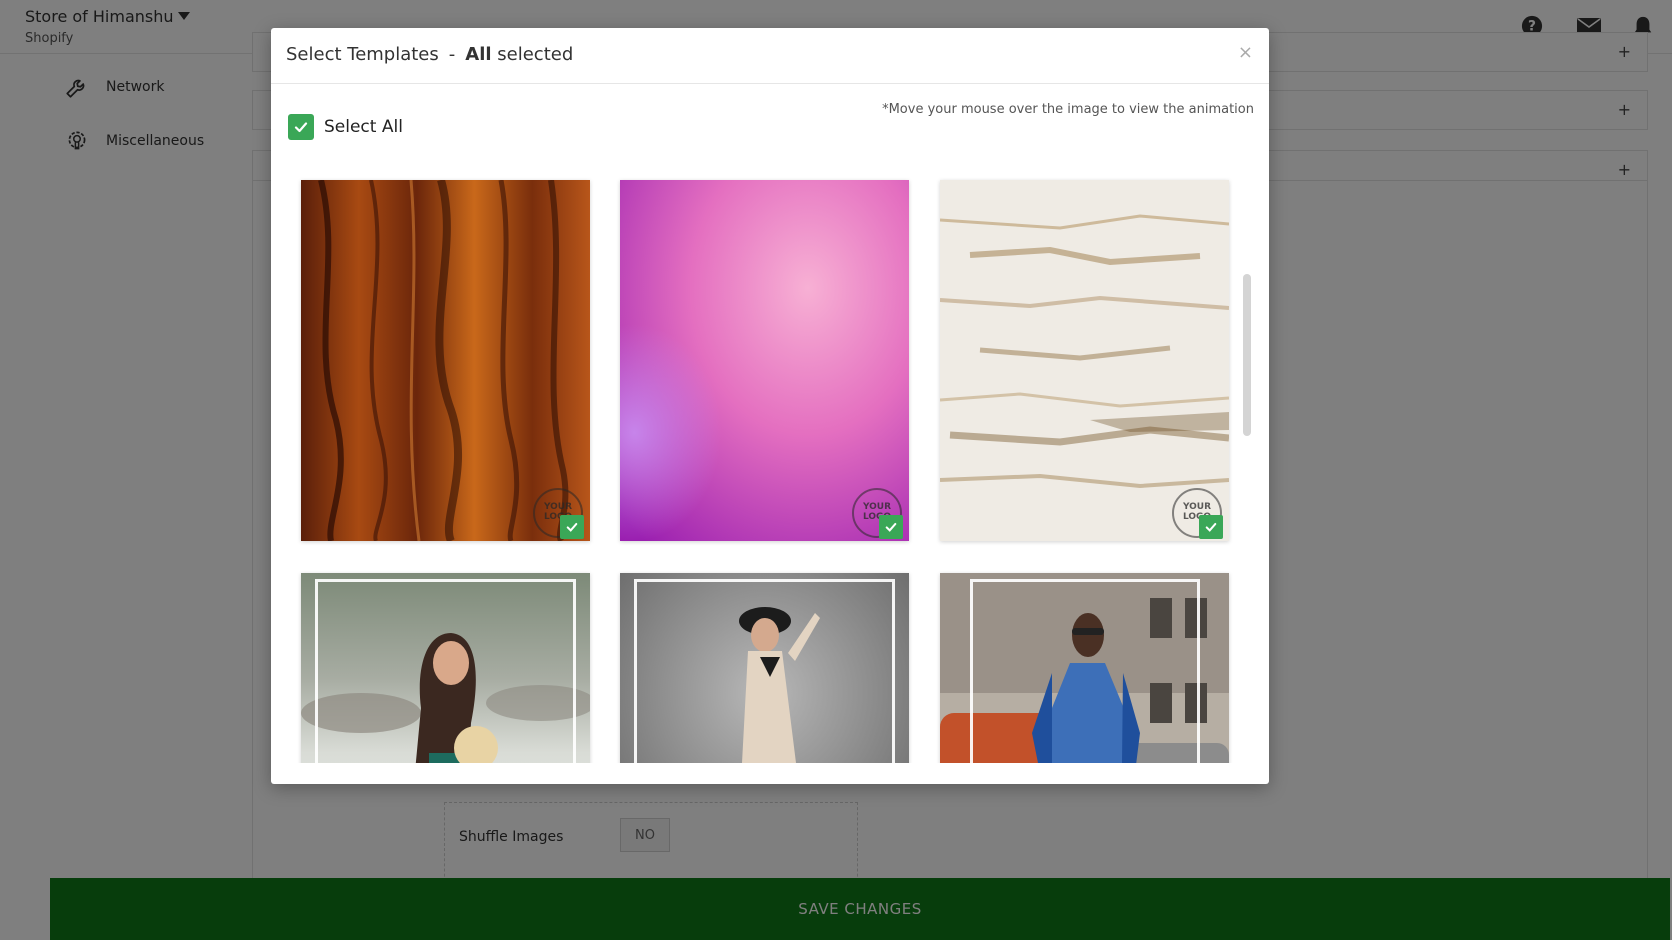 This screenshot has width=1672, height=940. What do you see at coordinates (1245, 52) in the screenshot?
I see `close-icon: ×` at bounding box center [1245, 52].